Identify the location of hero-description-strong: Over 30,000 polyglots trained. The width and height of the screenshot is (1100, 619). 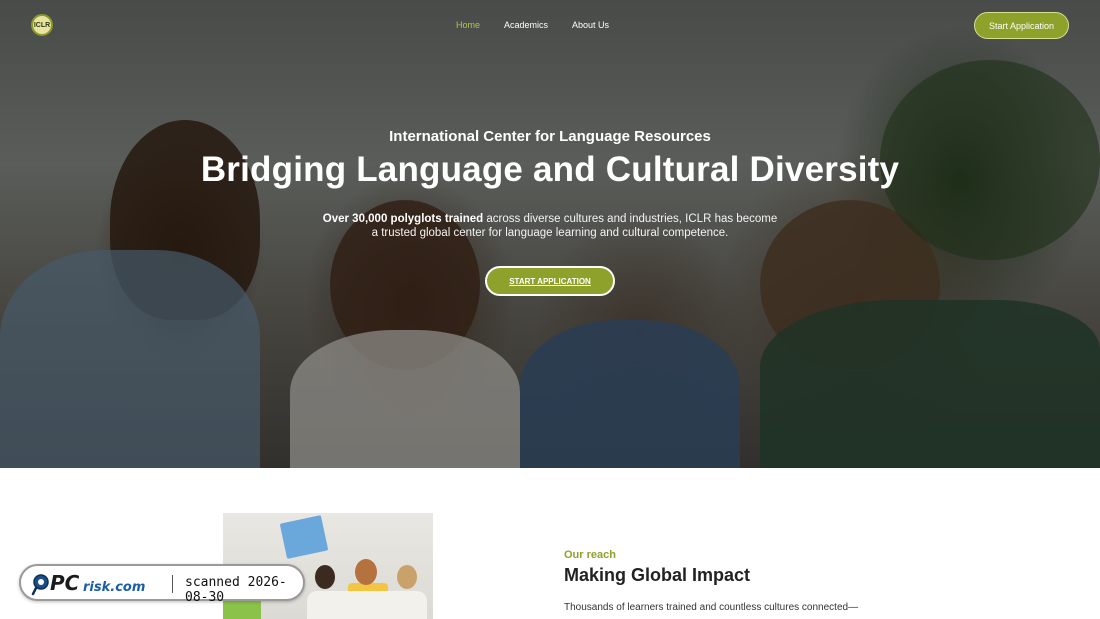
(403, 219).